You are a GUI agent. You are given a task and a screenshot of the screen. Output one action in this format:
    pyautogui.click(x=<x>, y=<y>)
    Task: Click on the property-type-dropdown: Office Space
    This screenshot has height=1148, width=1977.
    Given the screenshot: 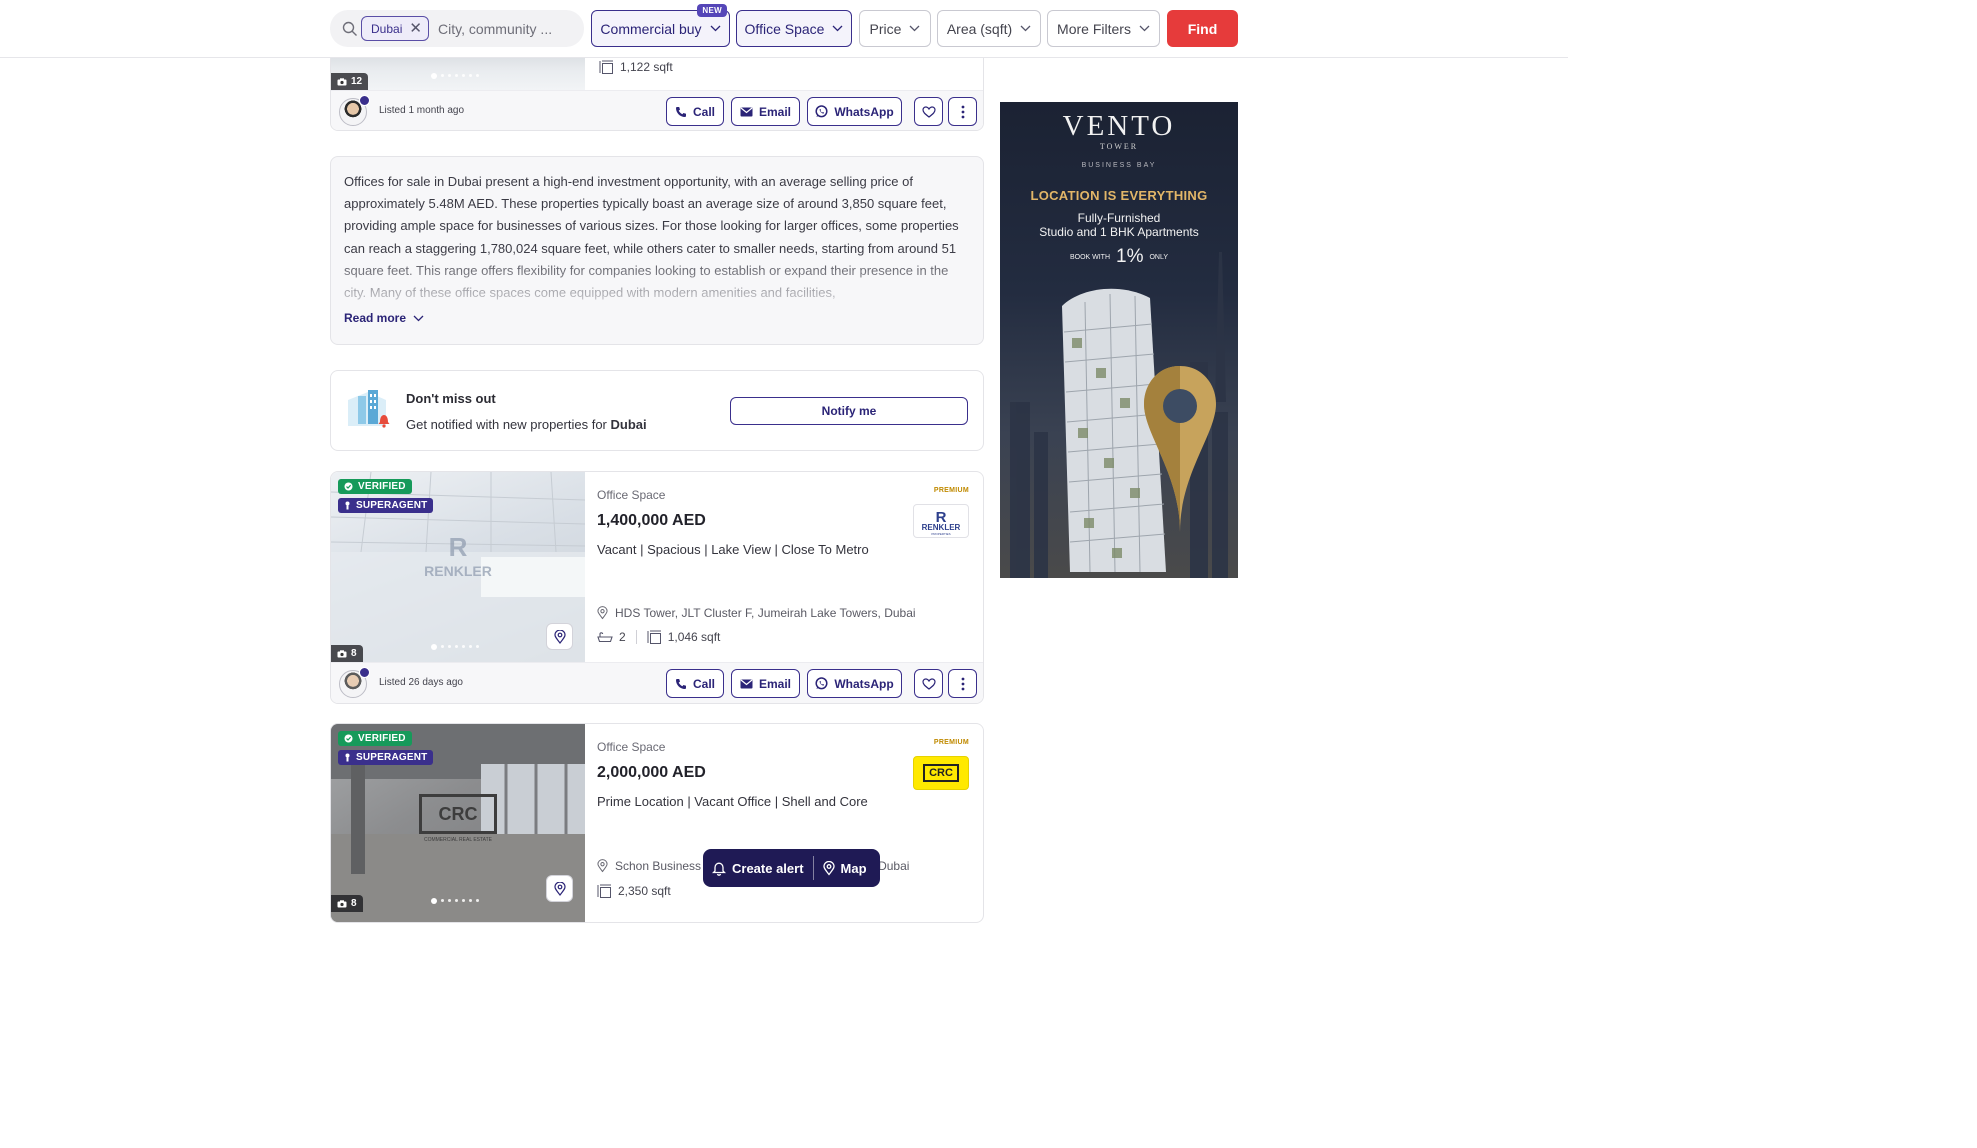 What is the action you would take?
    pyautogui.click(x=794, y=28)
    